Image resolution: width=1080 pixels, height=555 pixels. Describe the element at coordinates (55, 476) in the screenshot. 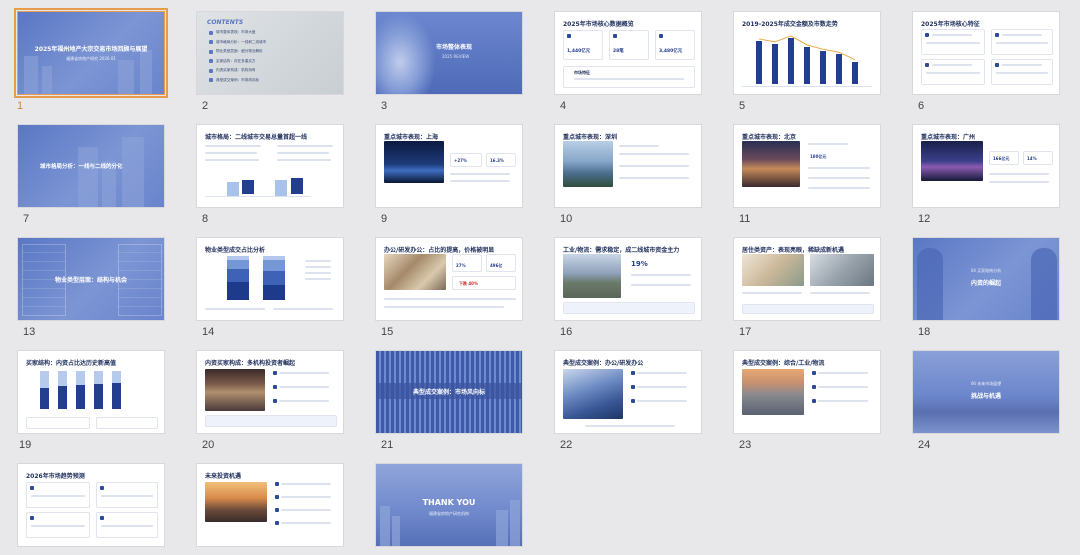

I see `slide-title: 2026年市场趋势预测` at that location.